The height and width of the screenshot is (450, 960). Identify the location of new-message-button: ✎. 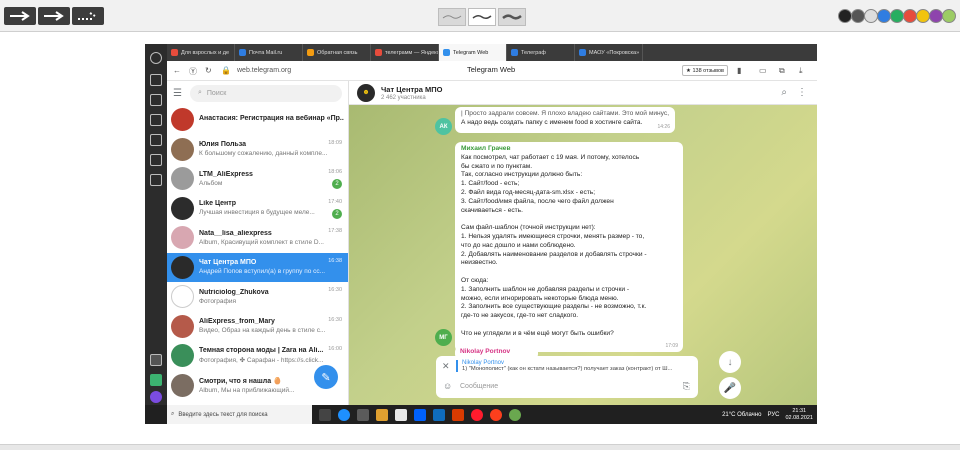
(326, 377).